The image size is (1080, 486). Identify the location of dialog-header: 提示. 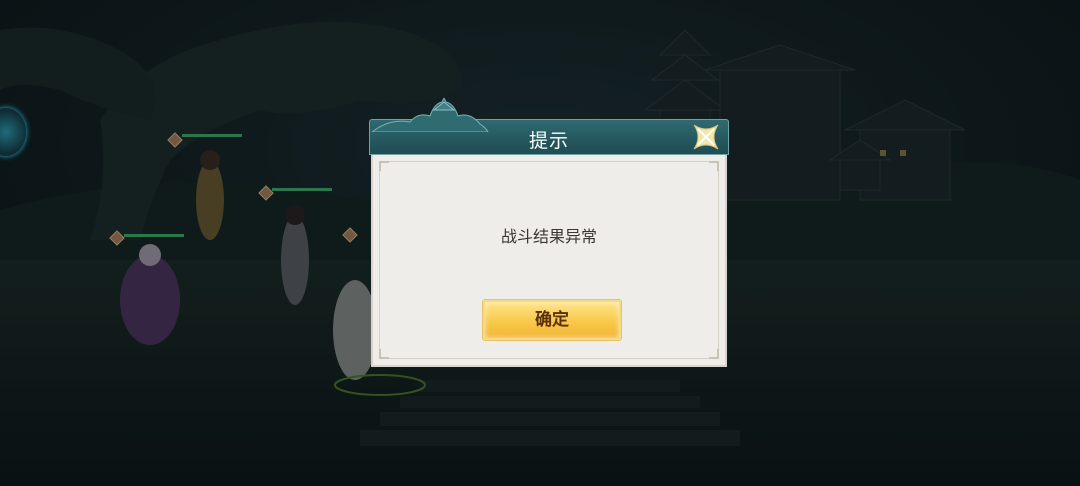
(549, 126).